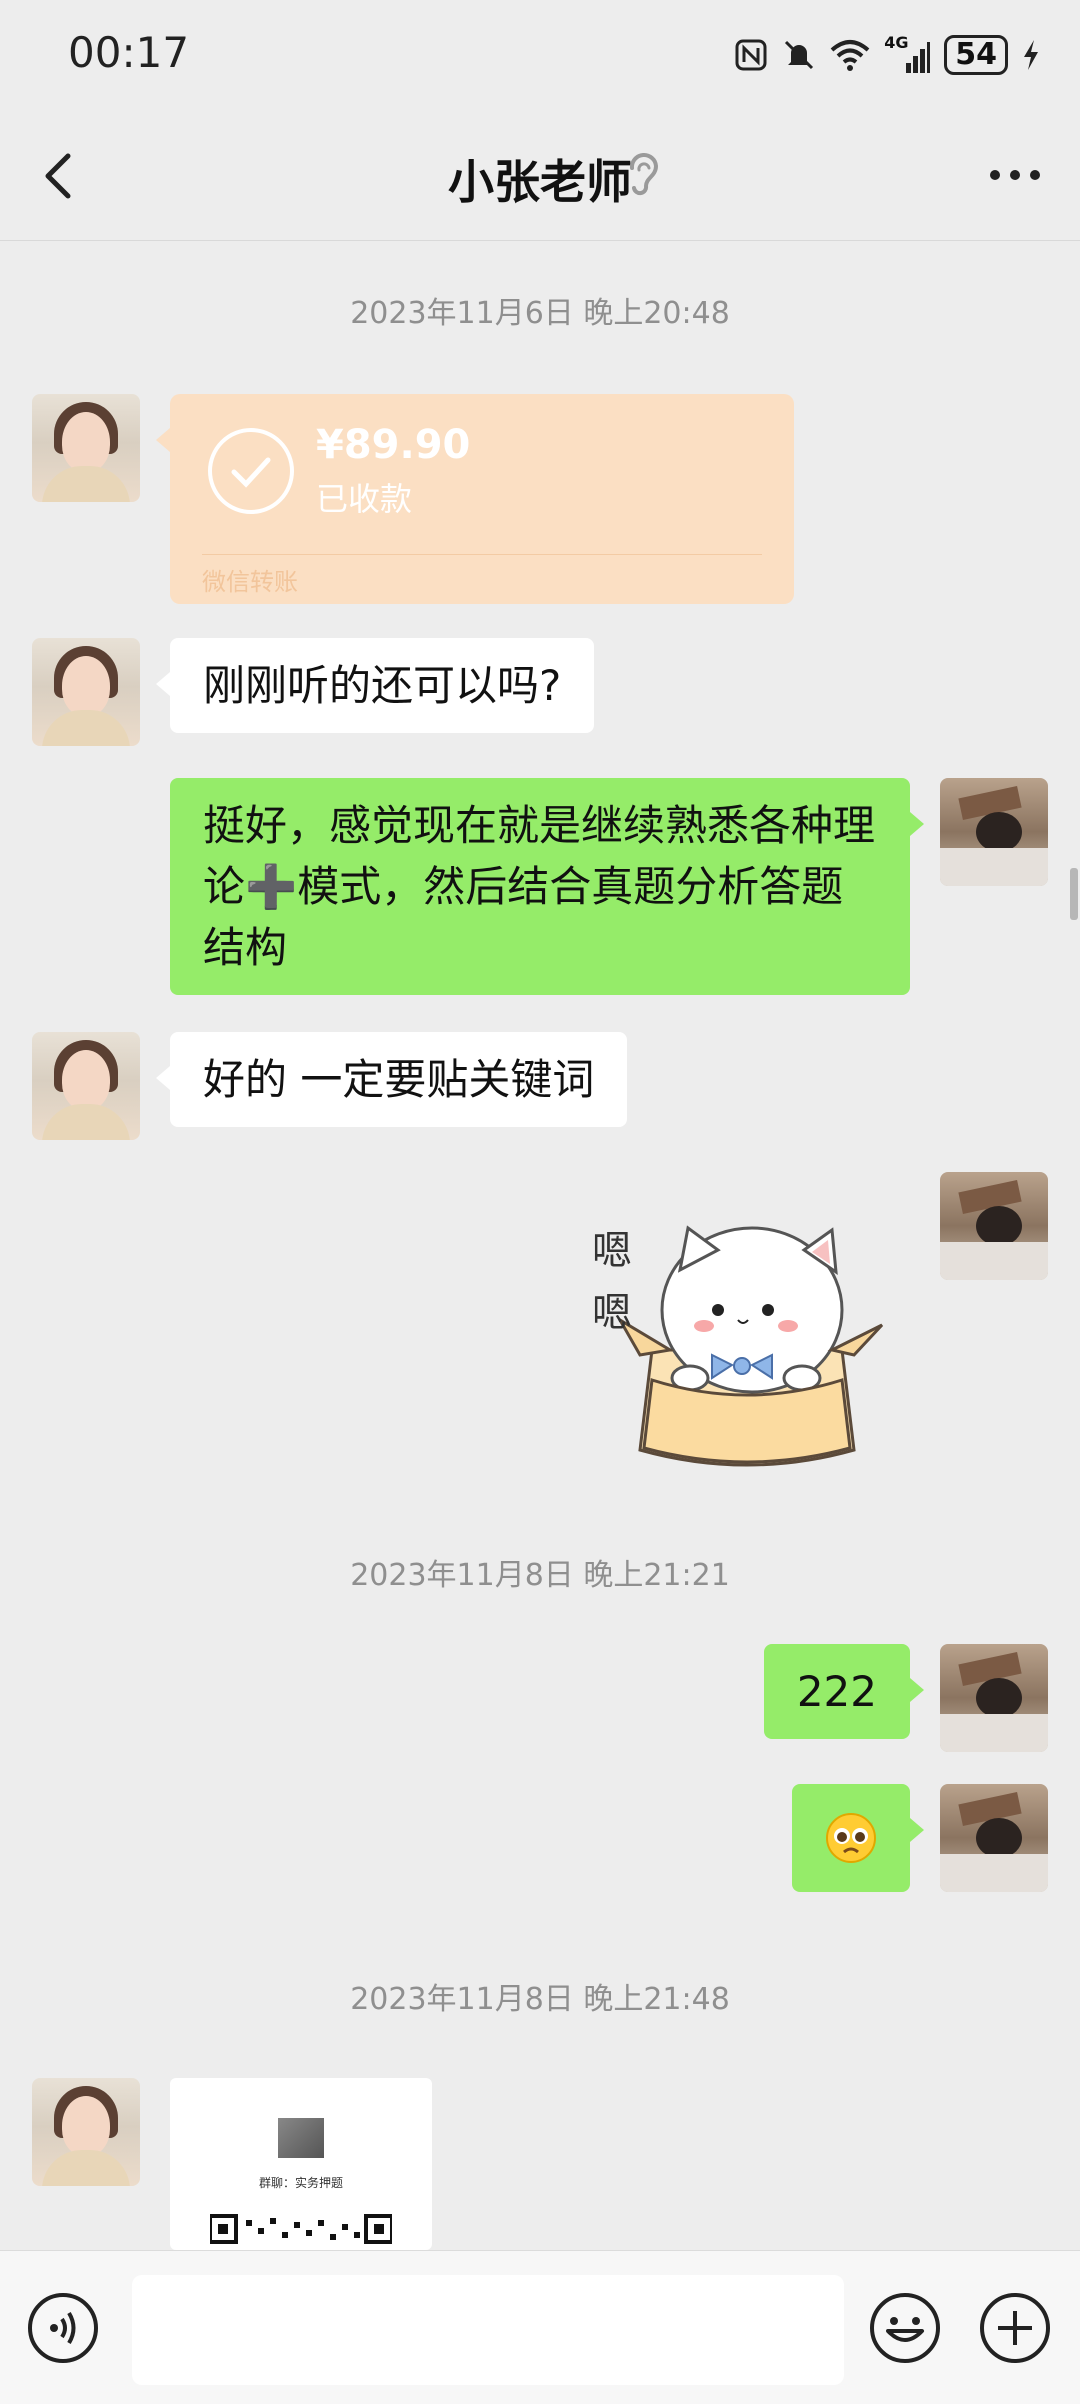 Image resolution: width=1080 pixels, height=2404 pixels. Describe the element at coordinates (393, 445) in the screenshot. I see `transfer-amount: ¥89.90` at that location.